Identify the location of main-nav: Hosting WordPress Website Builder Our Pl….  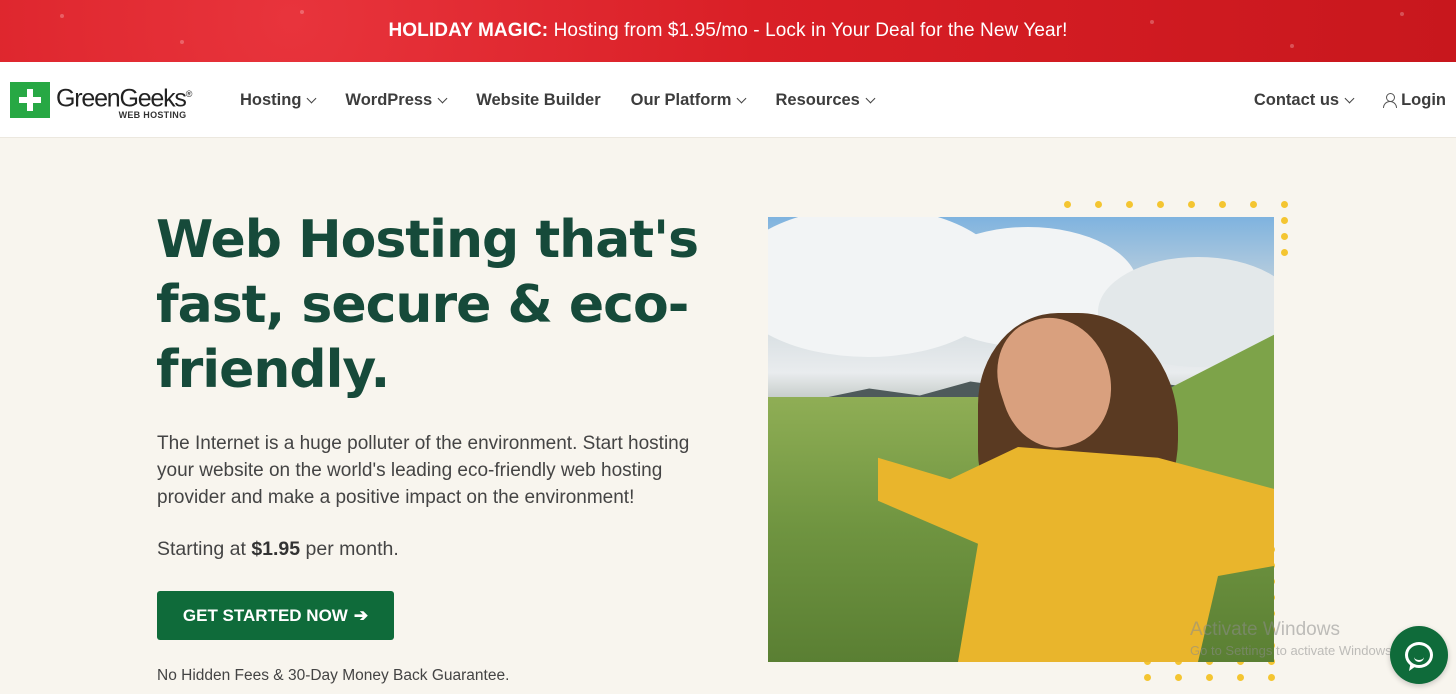
(572, 100).